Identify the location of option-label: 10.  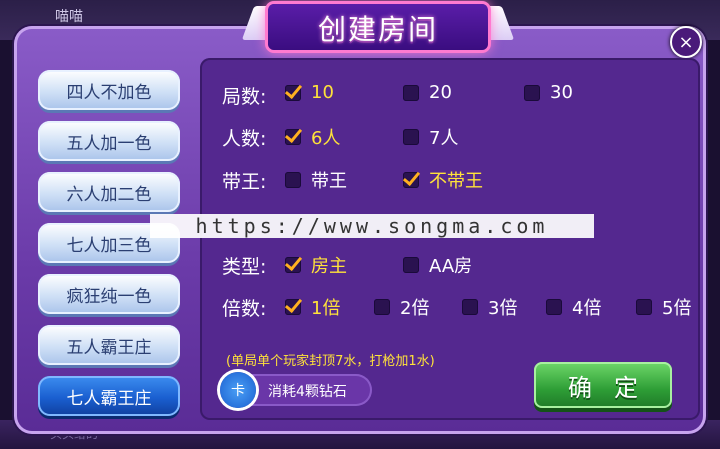
(322, 92).